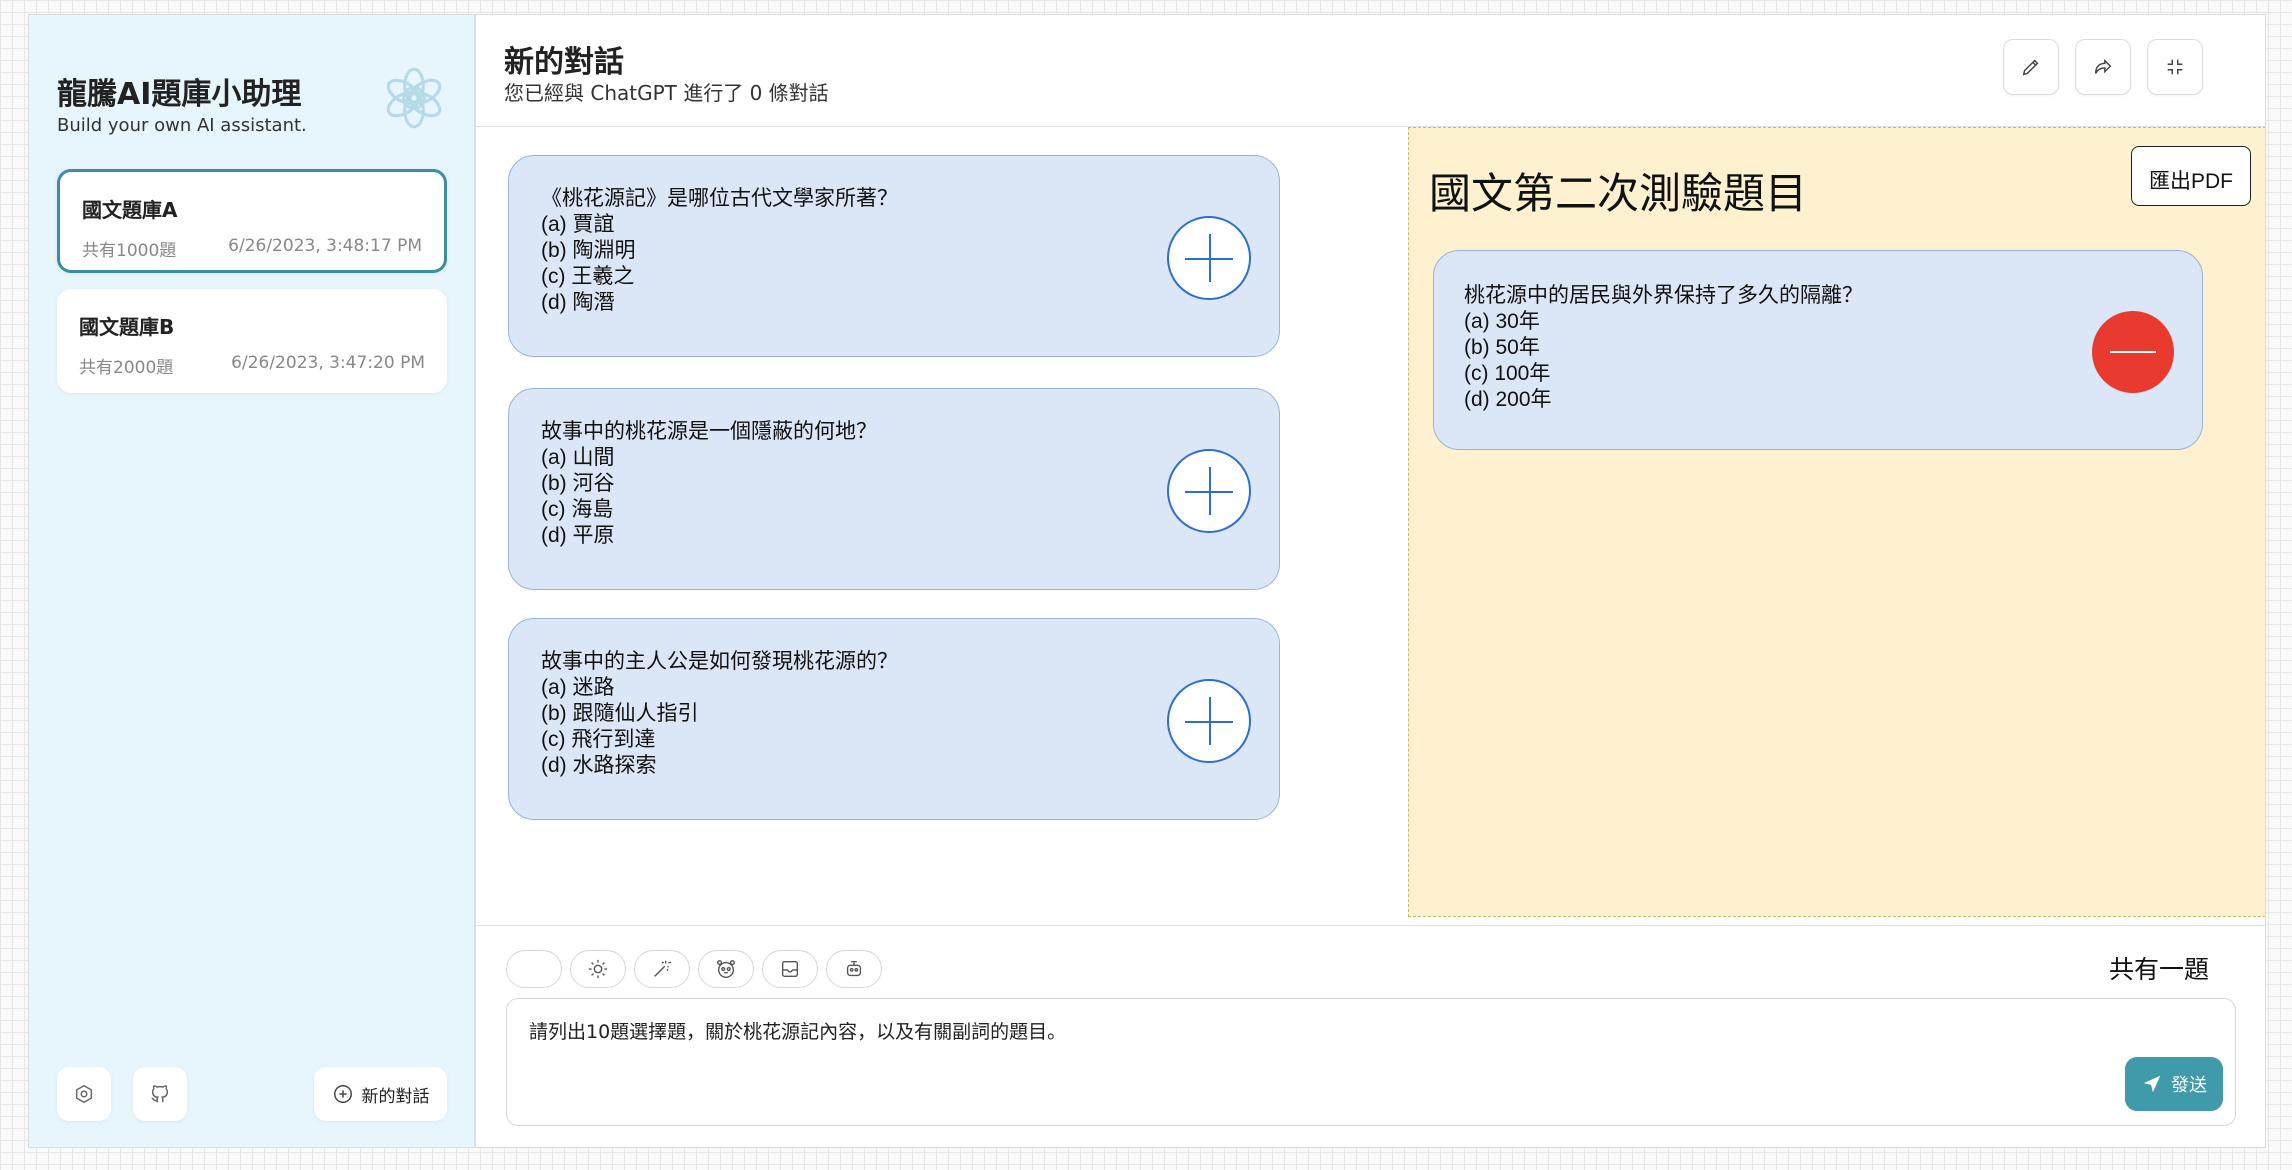 The image size is (2292, 1170). Describe the element at coordinates (182, 125) in the screenshot. I see `app-subtitle: Build your own AI assistant.` at that location.